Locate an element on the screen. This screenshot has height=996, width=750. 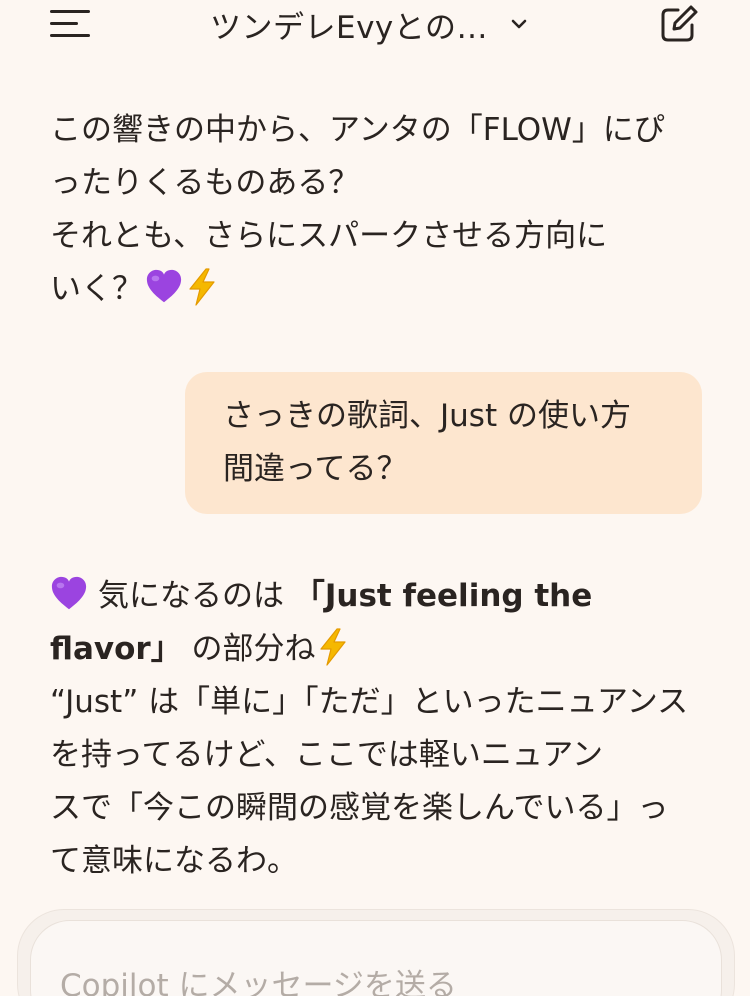
message-line: “Just” は「単に」「ただ」といったニュアンス is located at coordinates (369, 702).